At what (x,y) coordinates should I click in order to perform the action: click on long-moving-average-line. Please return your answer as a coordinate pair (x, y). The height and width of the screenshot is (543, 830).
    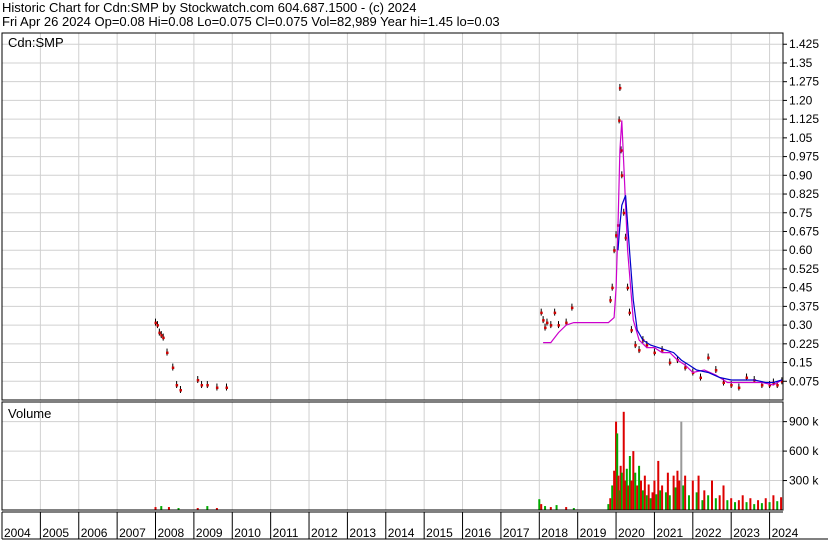
    Looking at the image, I should click on (699, 289).